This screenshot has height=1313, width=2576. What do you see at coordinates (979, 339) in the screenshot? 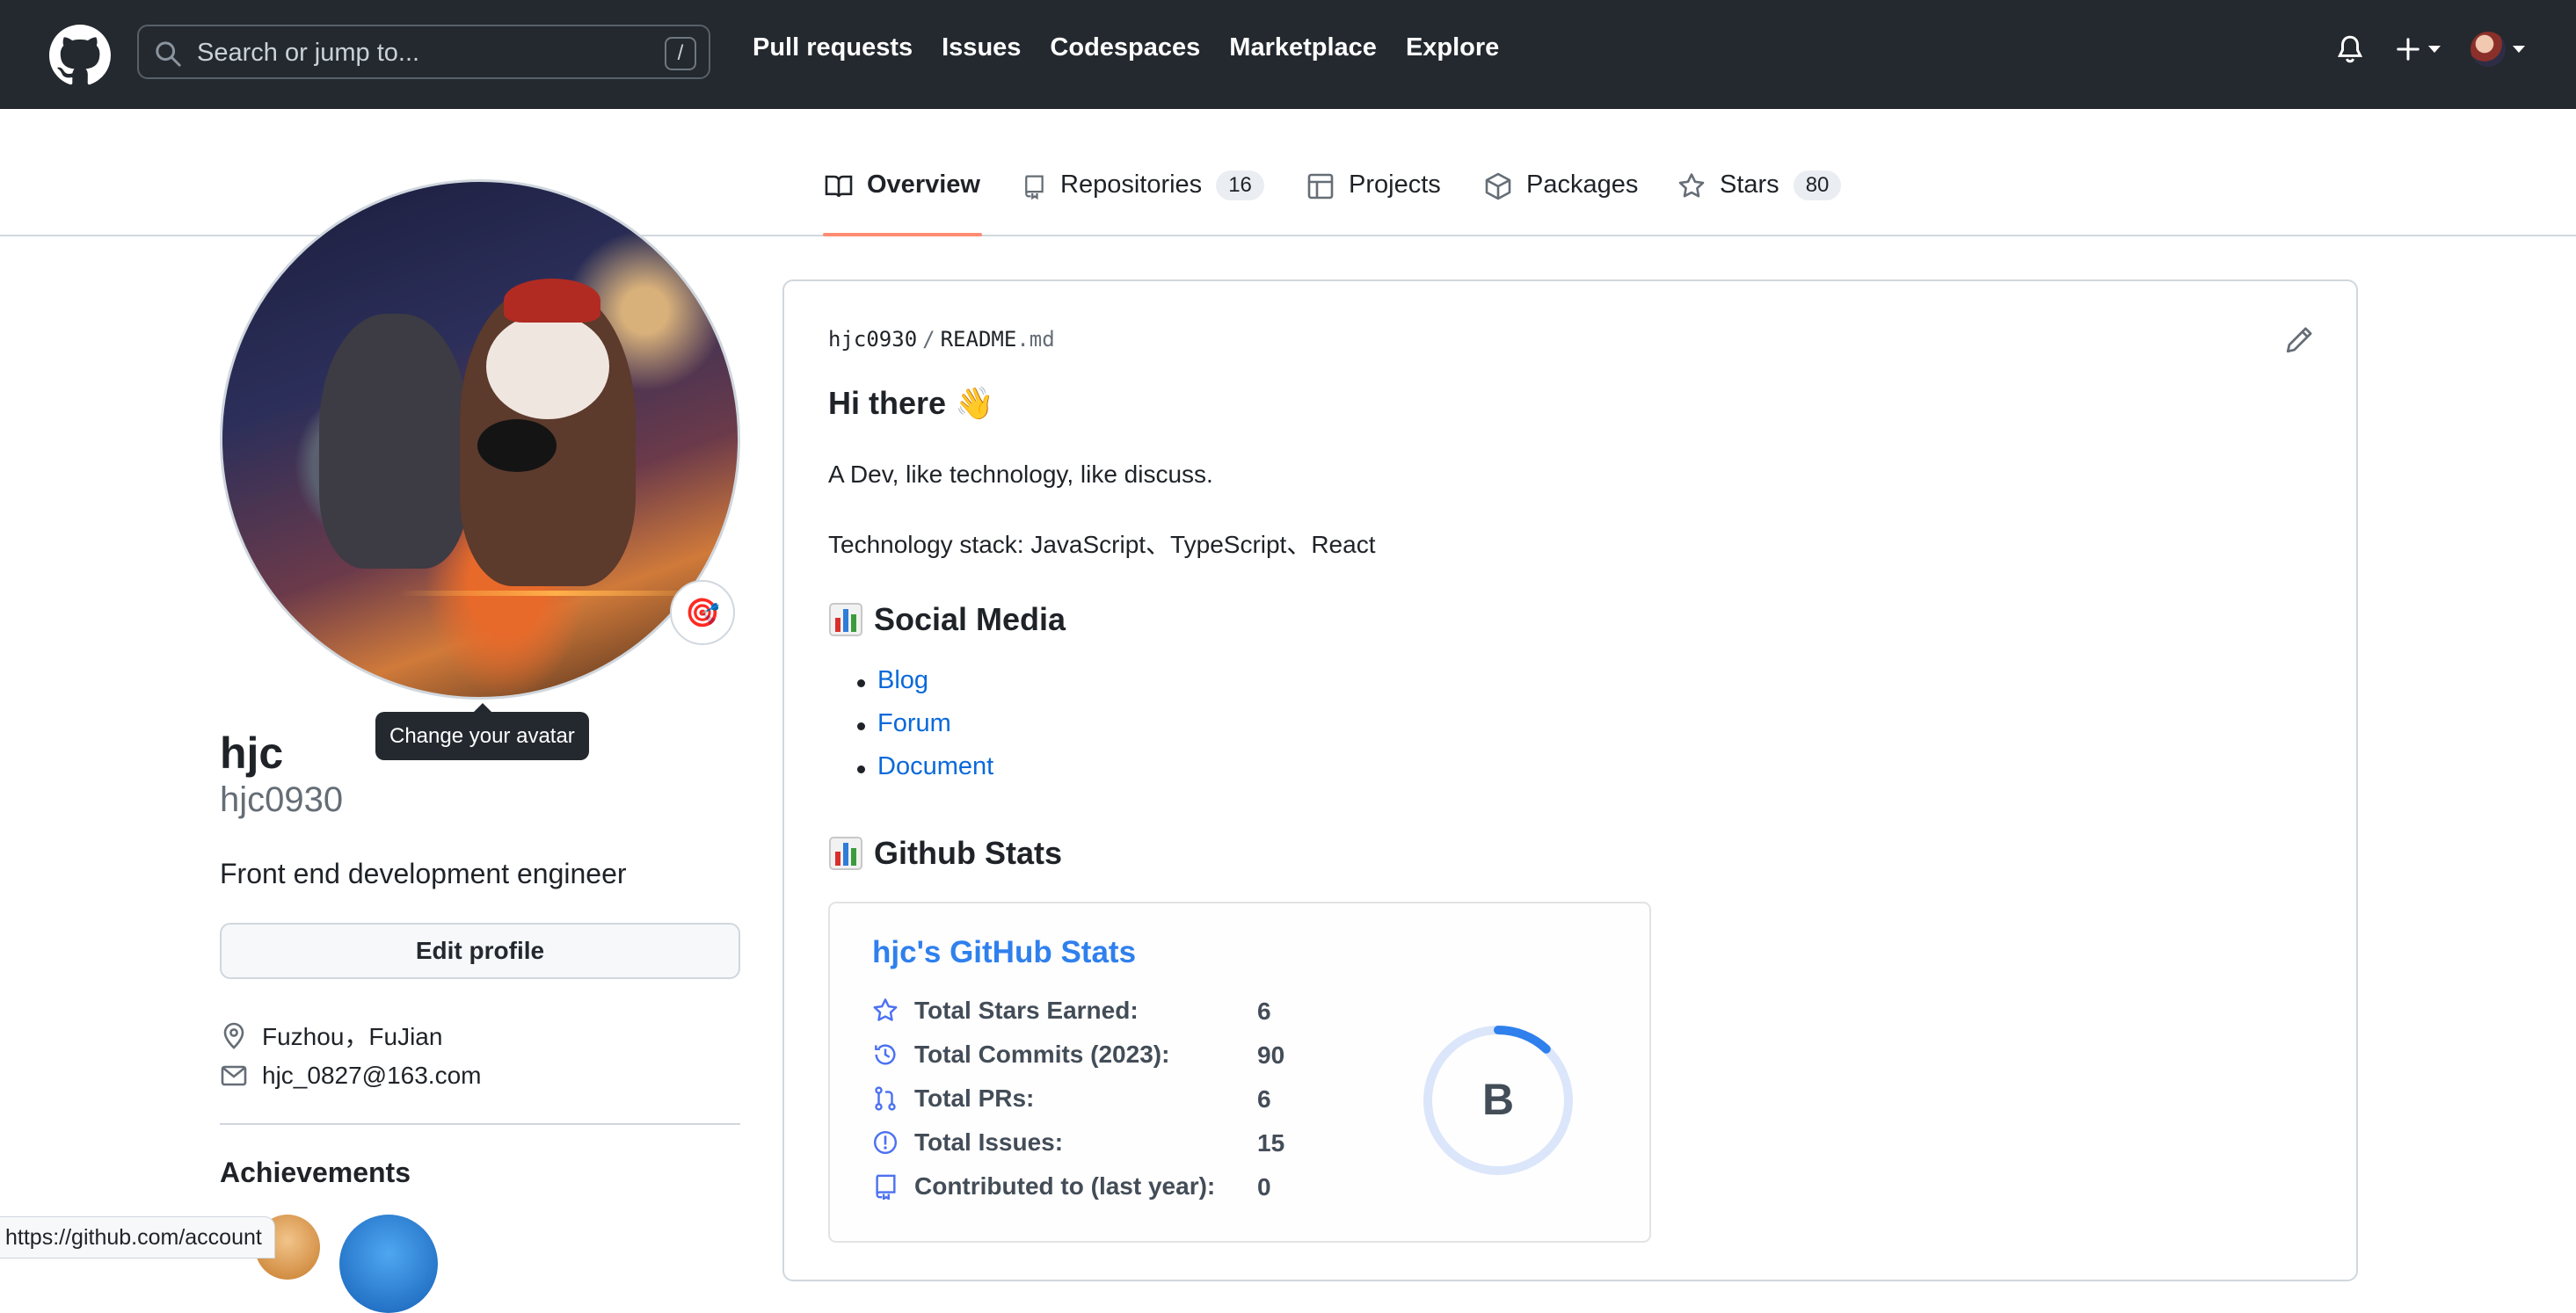
I see `readme-filename: README` at bounding box center [979, 339].